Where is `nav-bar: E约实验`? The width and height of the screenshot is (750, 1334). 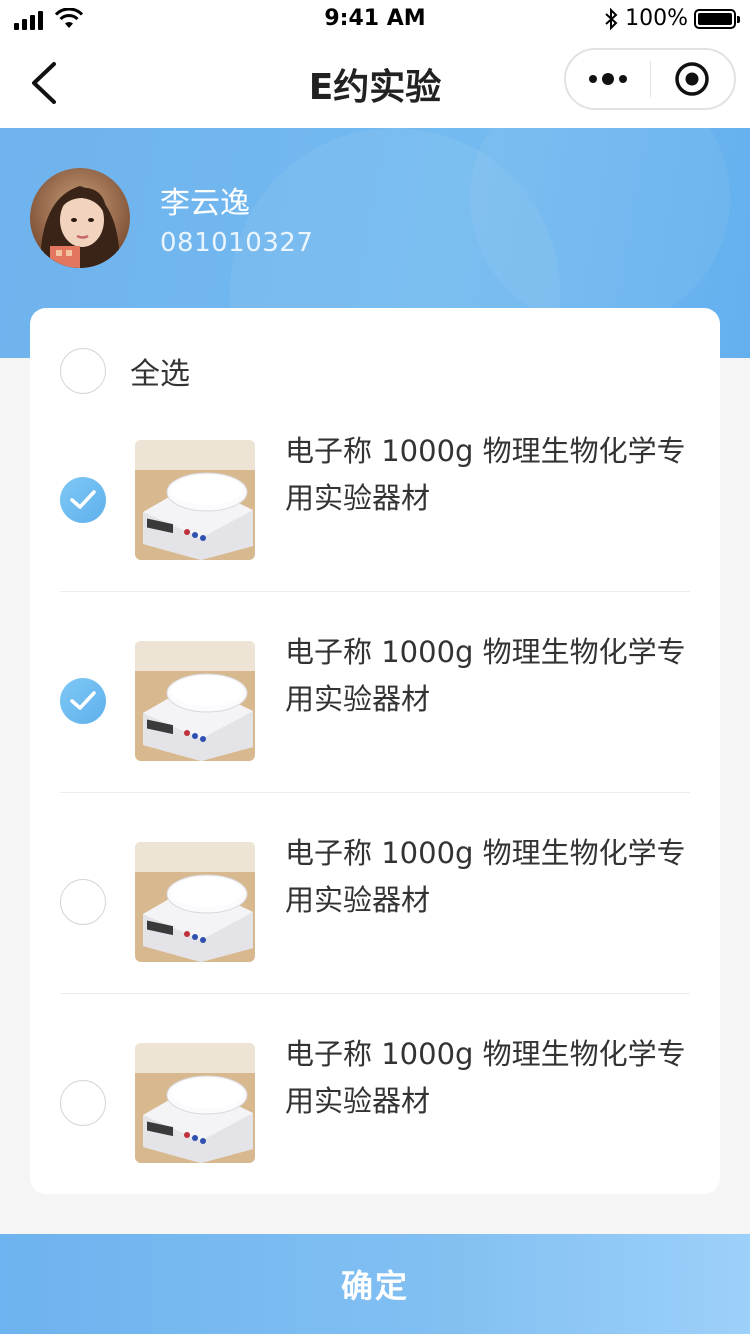 nav-bar: E约实验 is located at coordinates (375, 84).